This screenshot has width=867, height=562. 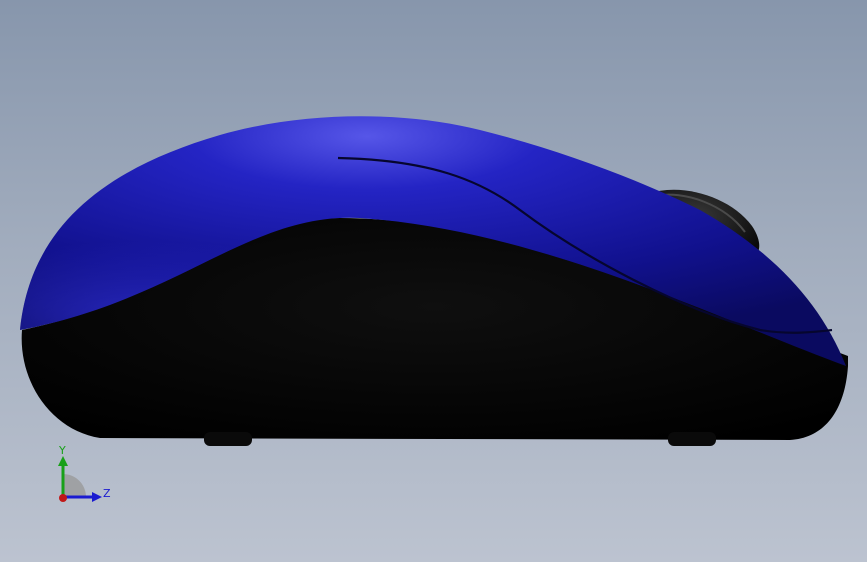 I want to click on front-foot, so click(x=228, y=439).